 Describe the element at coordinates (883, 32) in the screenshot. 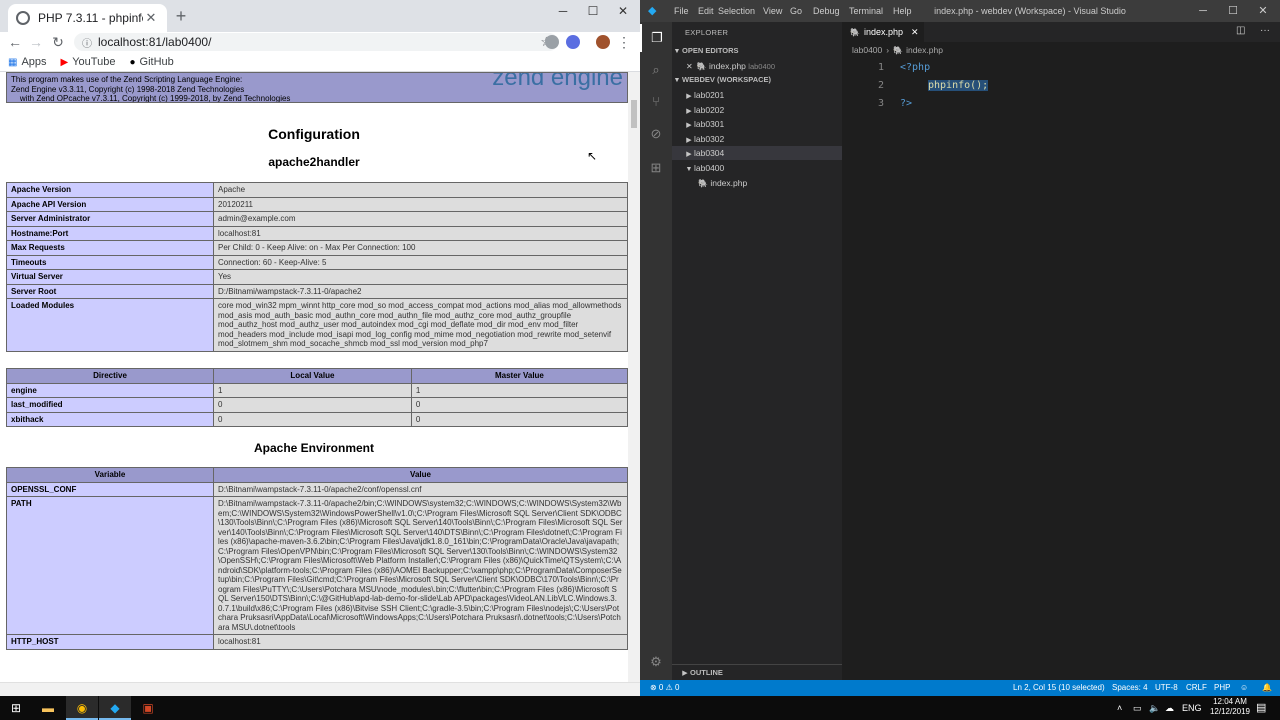

I see `tab-index-php: 🐘 index.php ✕` at that location.